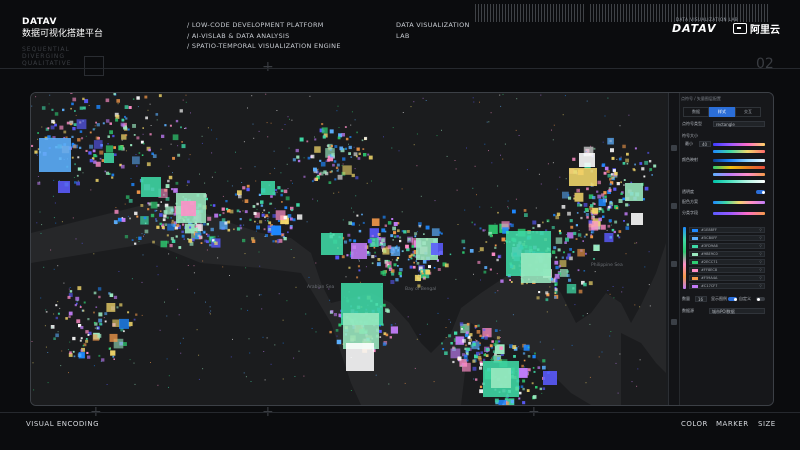  I want to click on style-icon, so click(674, 206).